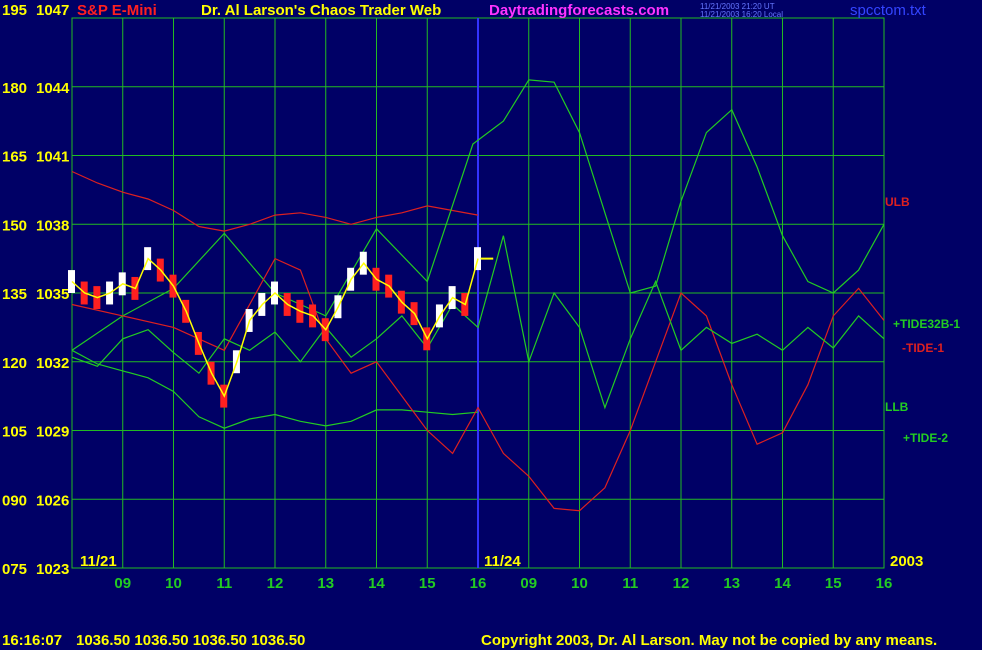 Image resolution: width=982 pixels, height=650 pixels. What do you see at coordinates (52, 363) in the screenshot?
I see `y-tick-label-inner: 1032` at bounding box center [52, 363].